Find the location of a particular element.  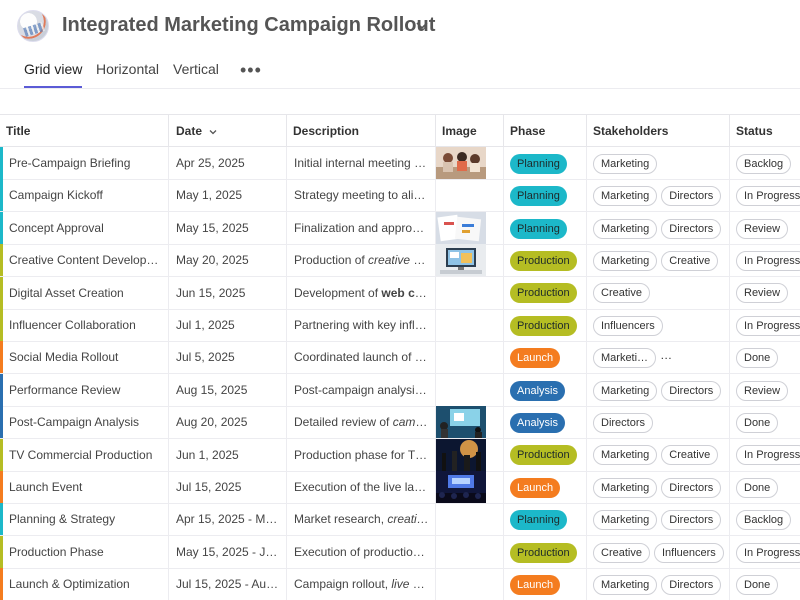

cell-stakeholders: Marketing is located at coordinates (658, 163).